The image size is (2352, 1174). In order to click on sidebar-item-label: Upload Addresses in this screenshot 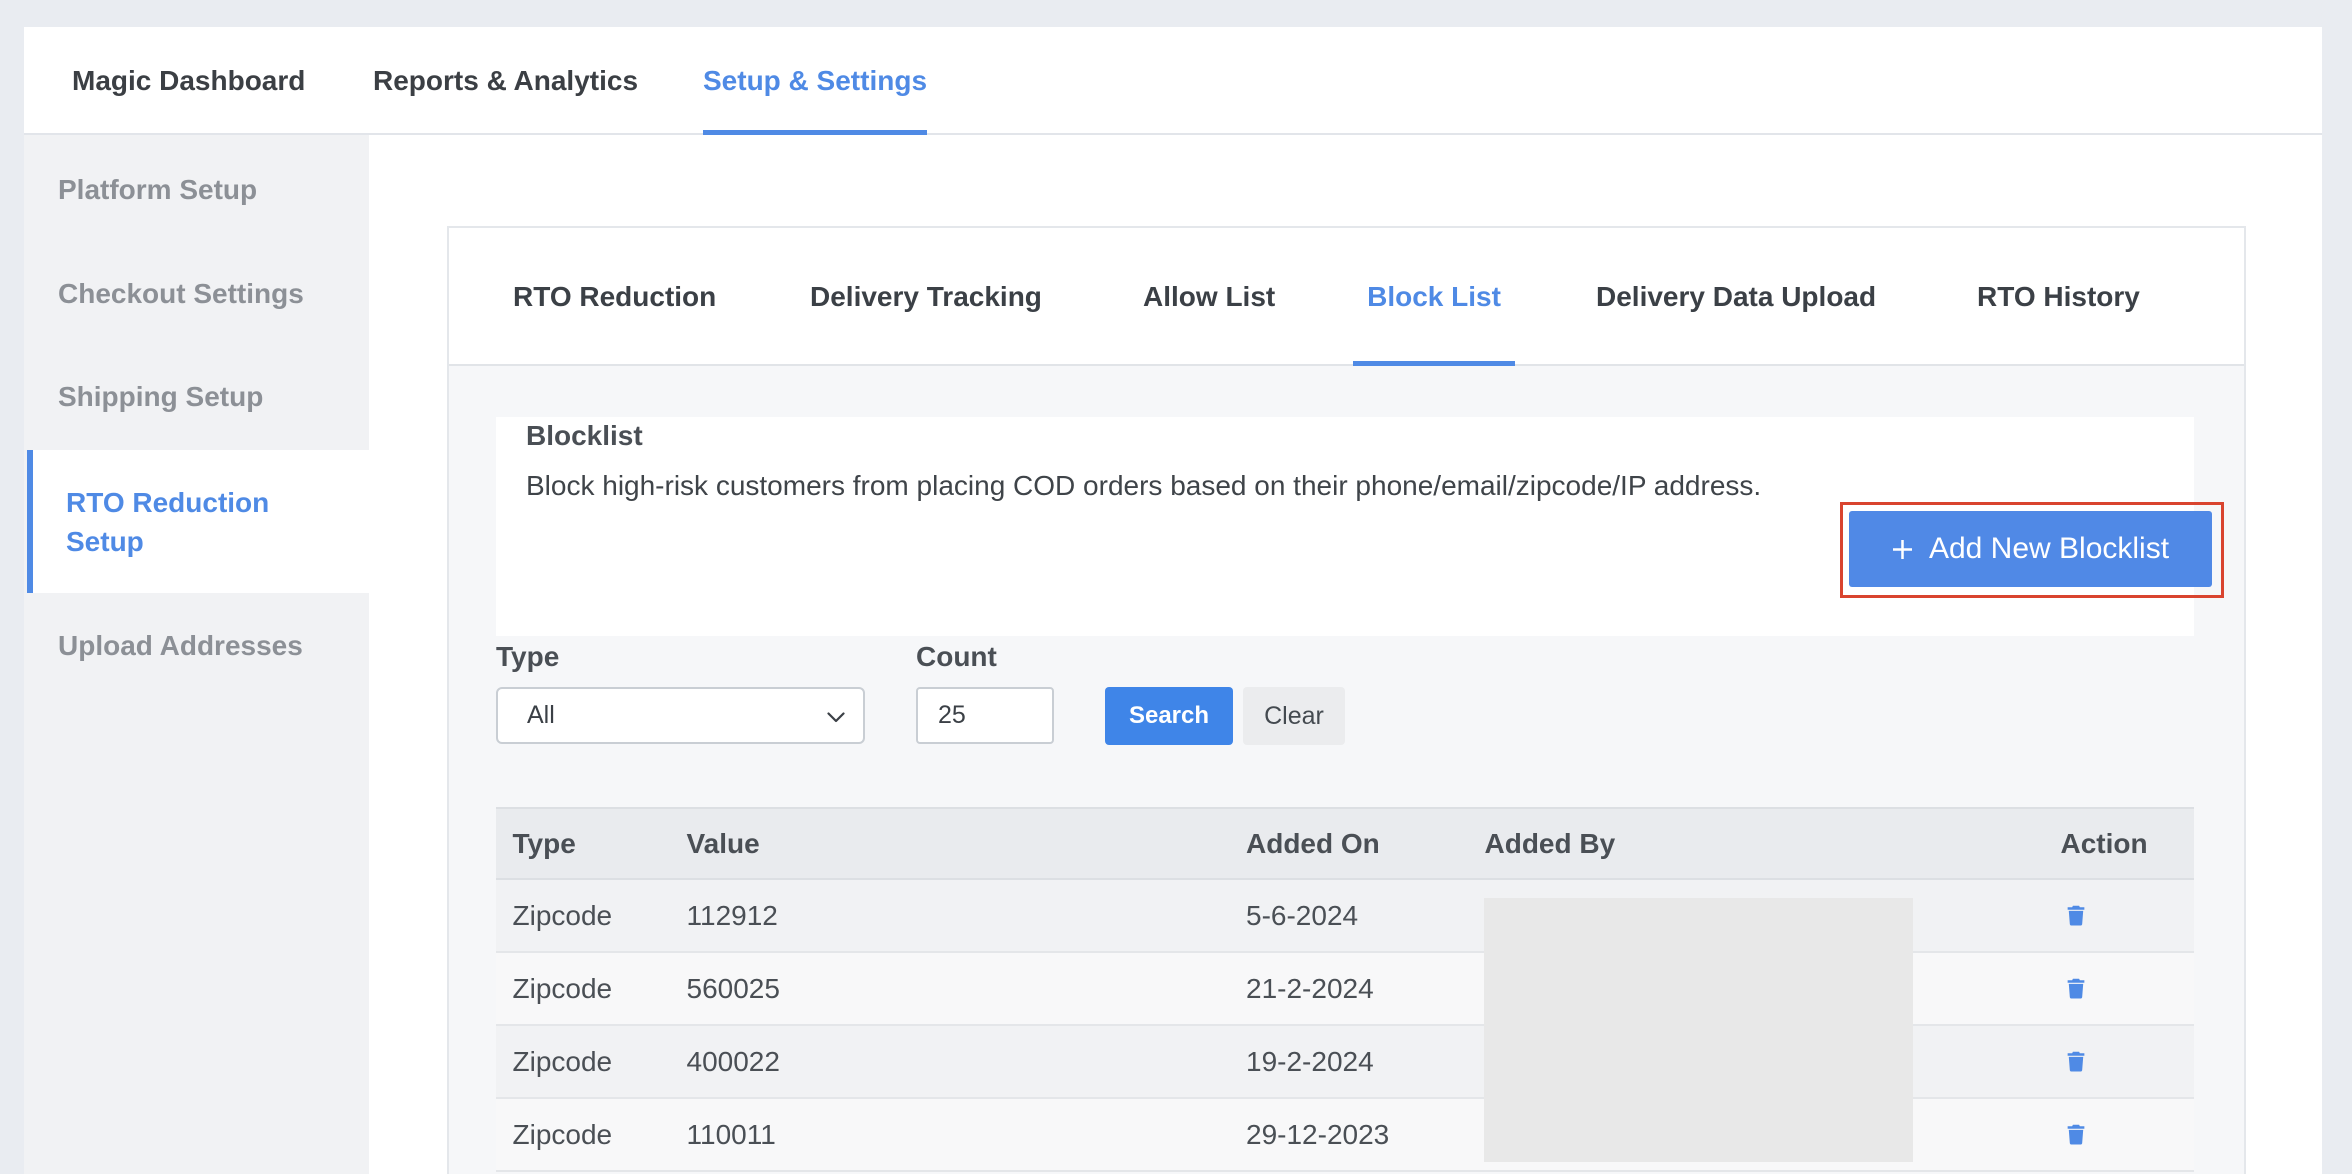, I will do `click(180, 645)`.